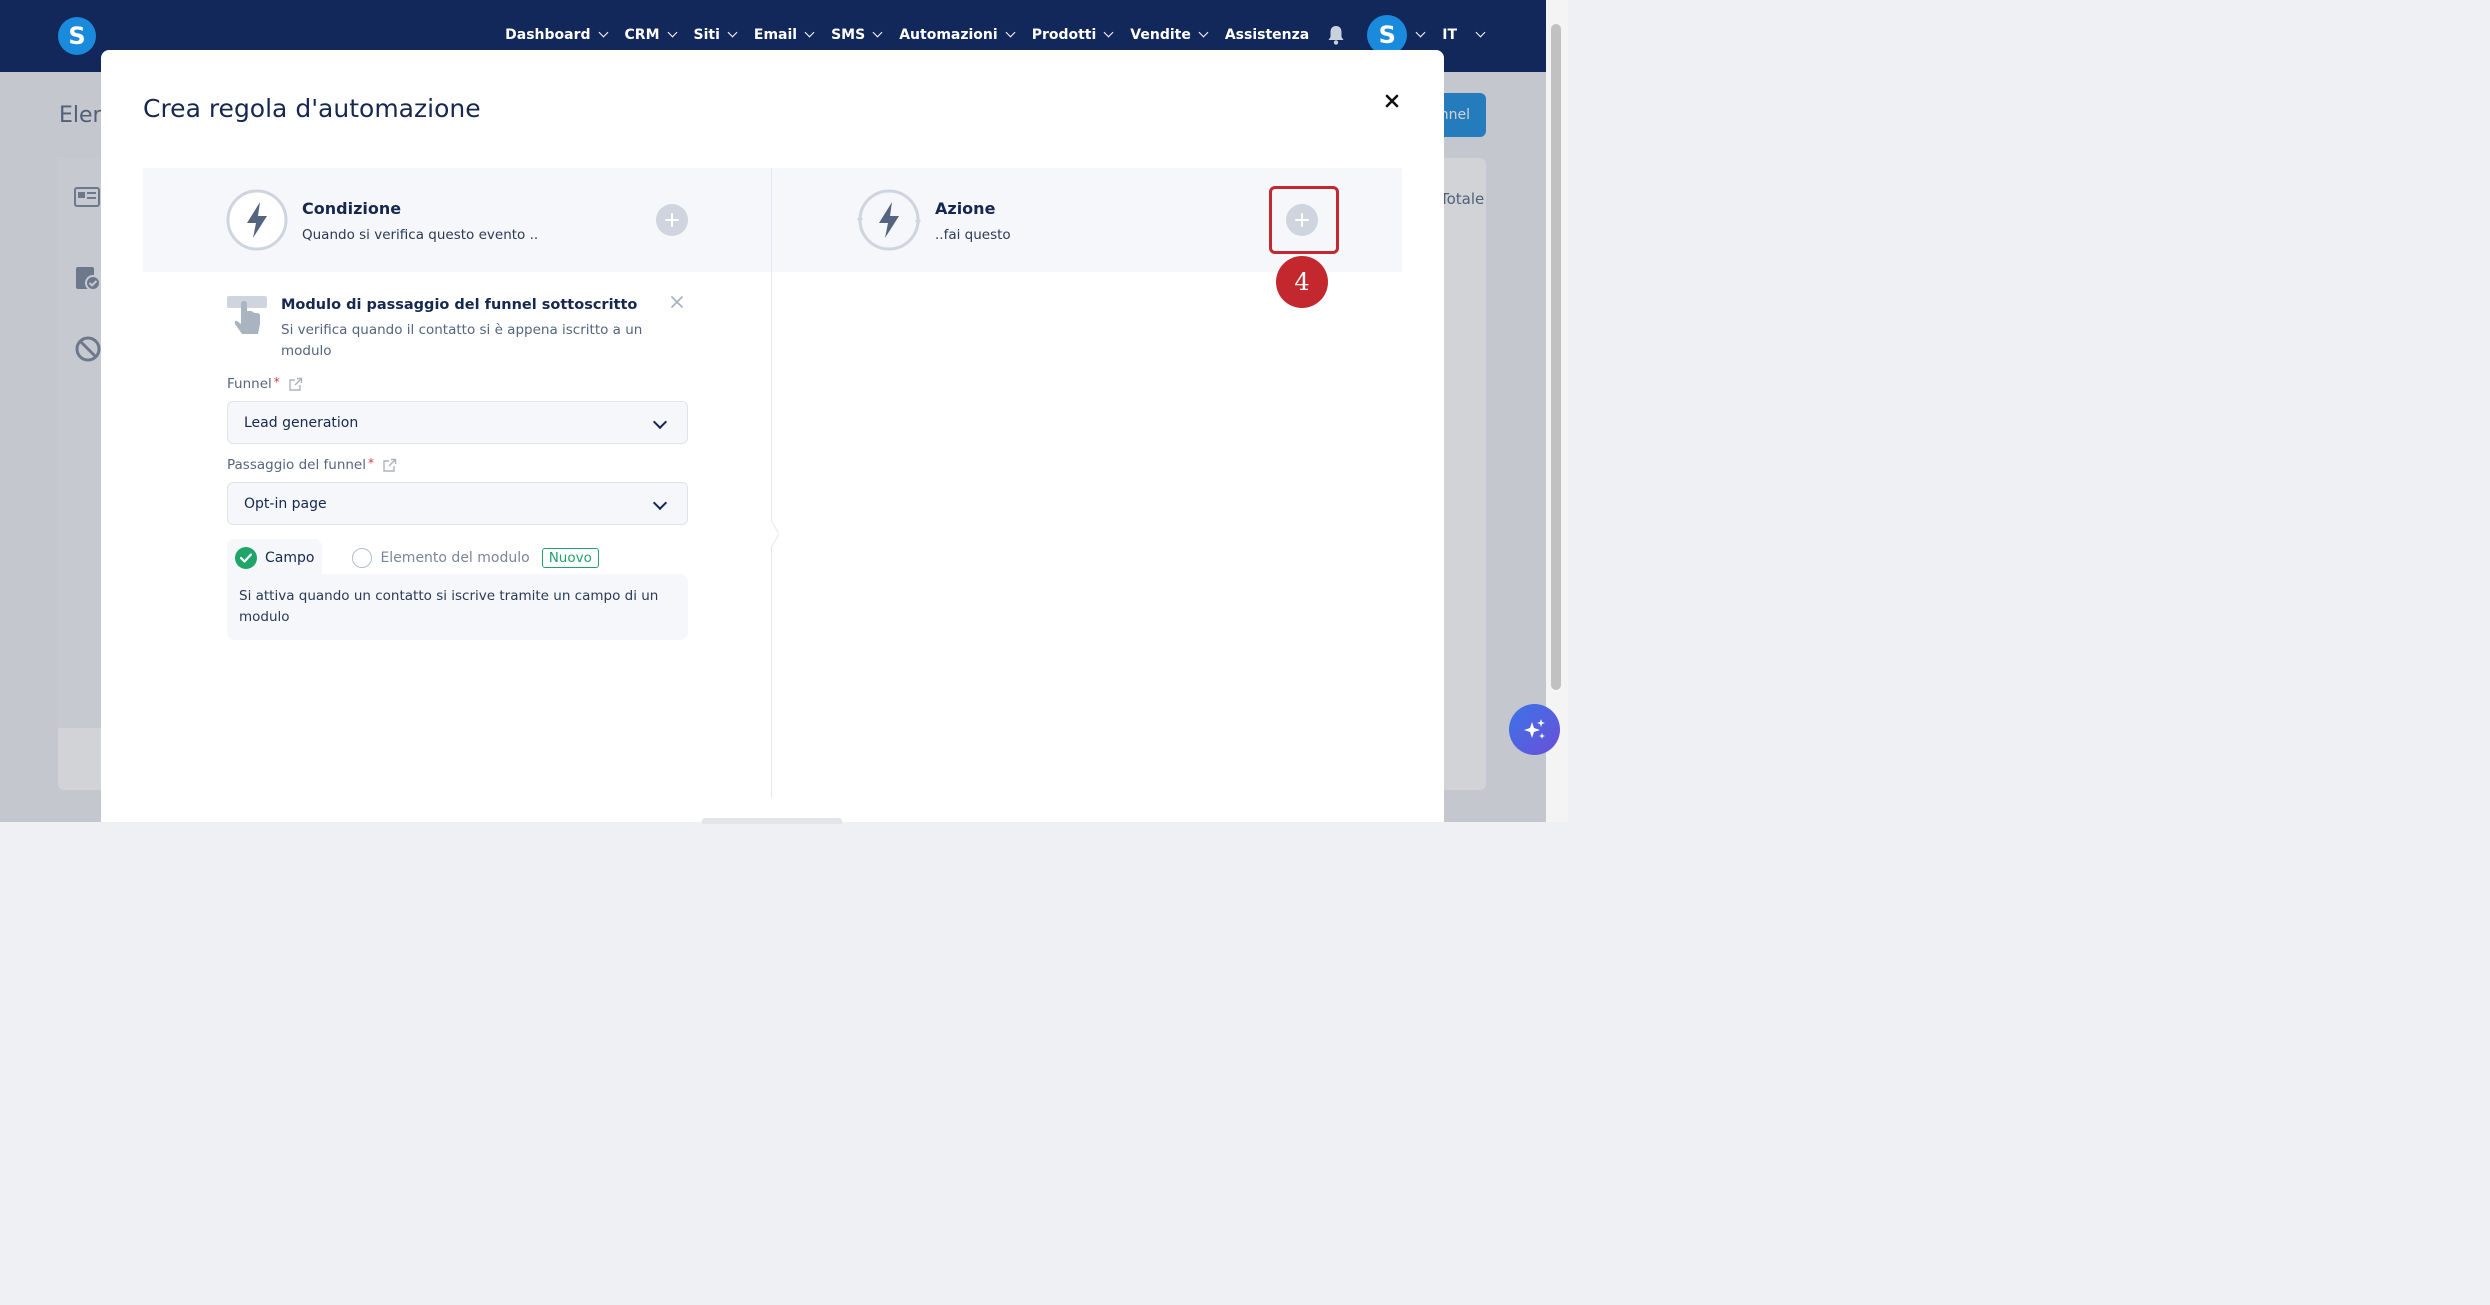  Describe the element at coordinates (1302, 282) in the screenshot. I see `step-number-badge: 4` at that location.